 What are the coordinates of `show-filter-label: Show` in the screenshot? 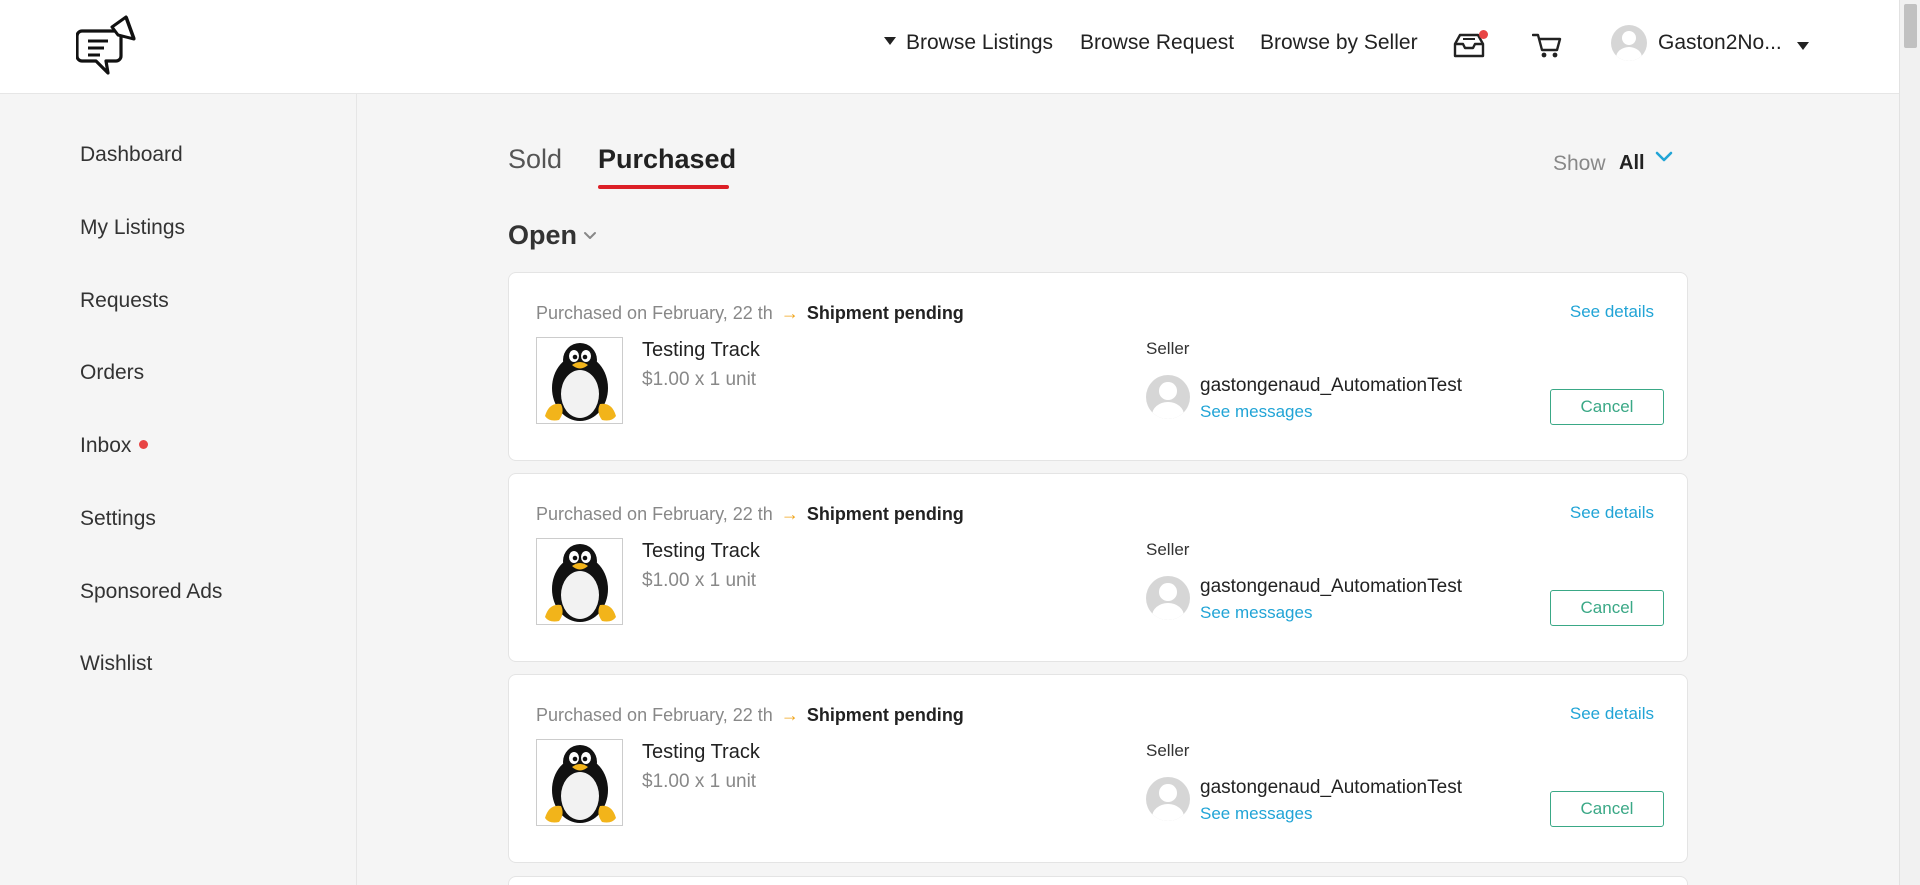 It's located at (1579, 163).